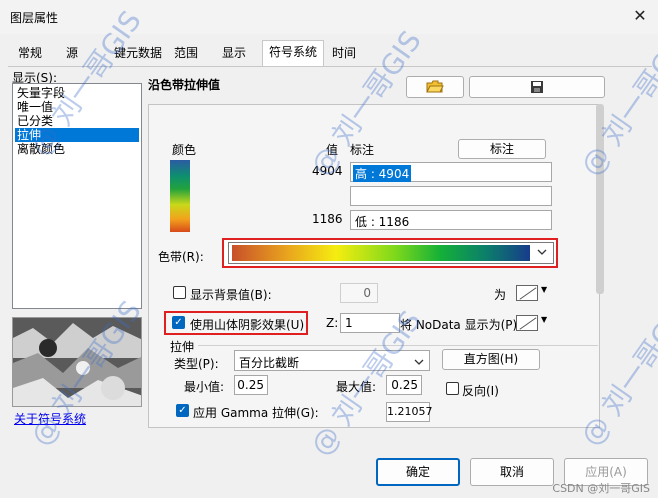 The height and width of the screenshot is (498, 658). I want to click on low-value: 1186, so click(327, 219).